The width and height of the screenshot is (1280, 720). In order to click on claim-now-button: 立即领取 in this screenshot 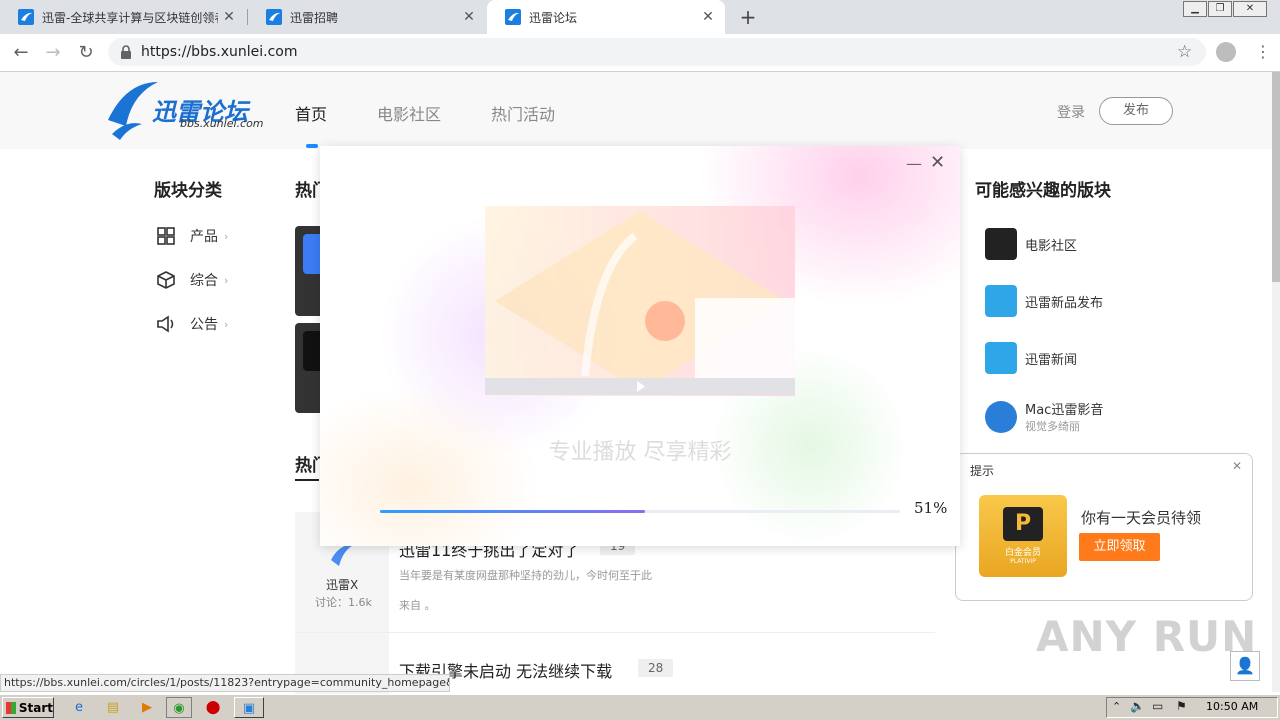, I will do `click(1119, 547)`.